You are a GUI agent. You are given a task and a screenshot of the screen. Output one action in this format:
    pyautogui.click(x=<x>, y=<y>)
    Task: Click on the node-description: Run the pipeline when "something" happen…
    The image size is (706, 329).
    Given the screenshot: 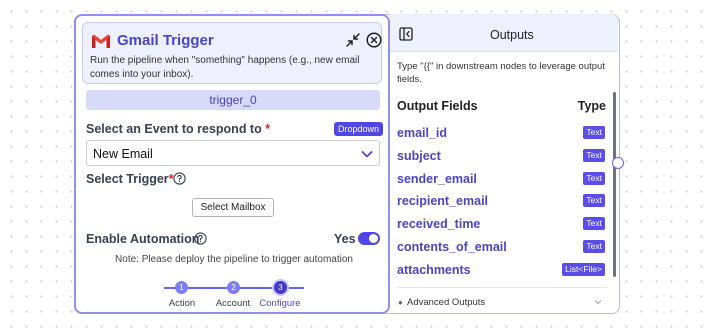 What is the action you would take?
    pyautogui.click(x=225, y=67)
    